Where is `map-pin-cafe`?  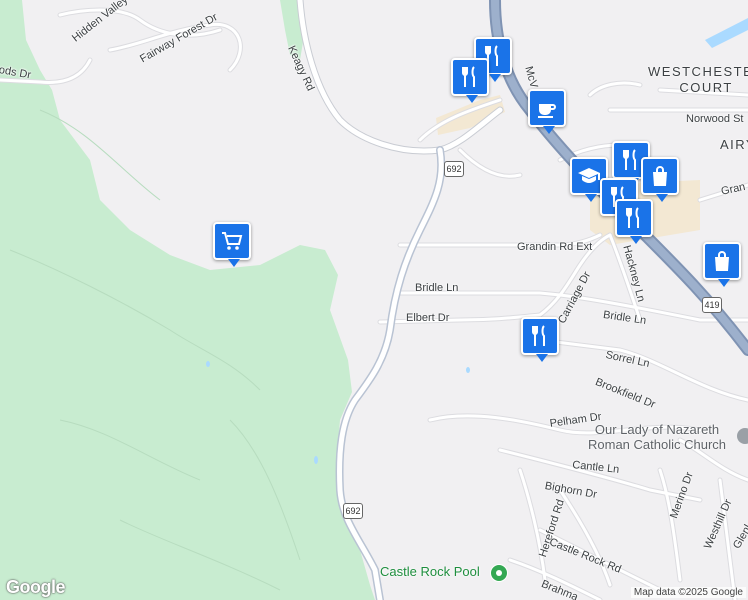
map-pin-cafe is located at coordinates (547, 111).